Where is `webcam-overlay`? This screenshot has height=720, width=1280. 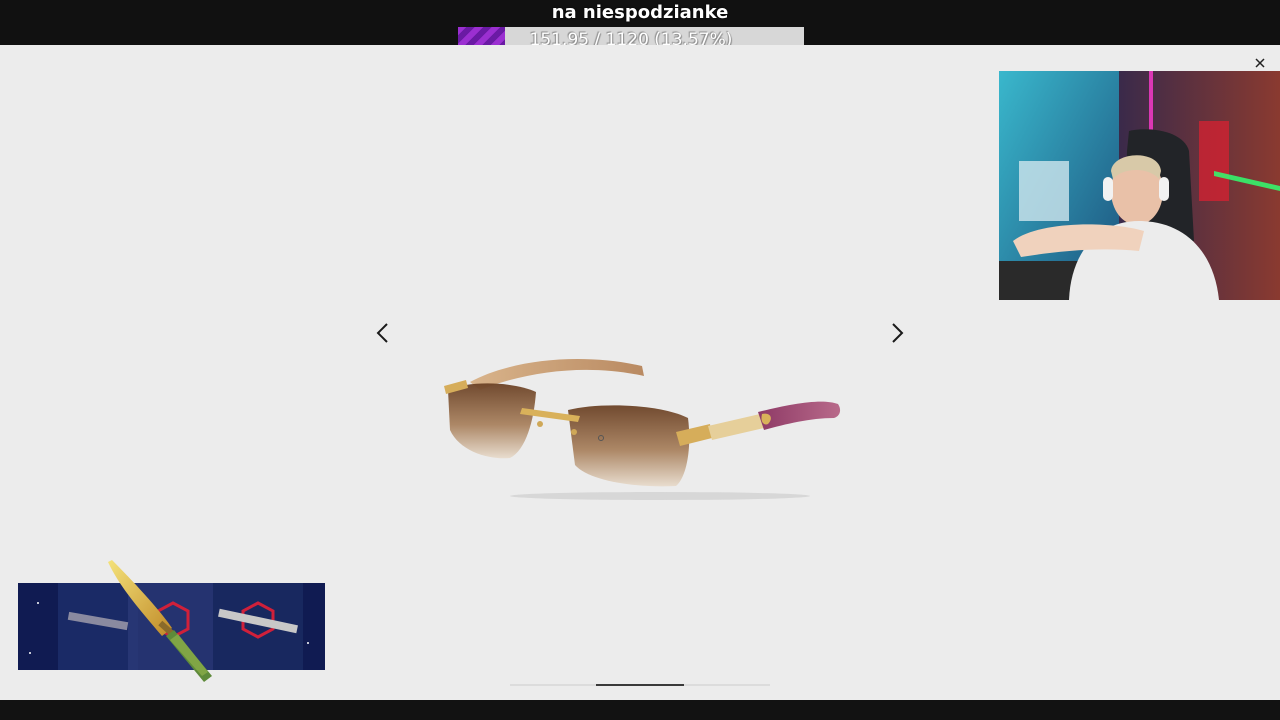
webcam-overlay is located at coordinates (1139, 185).